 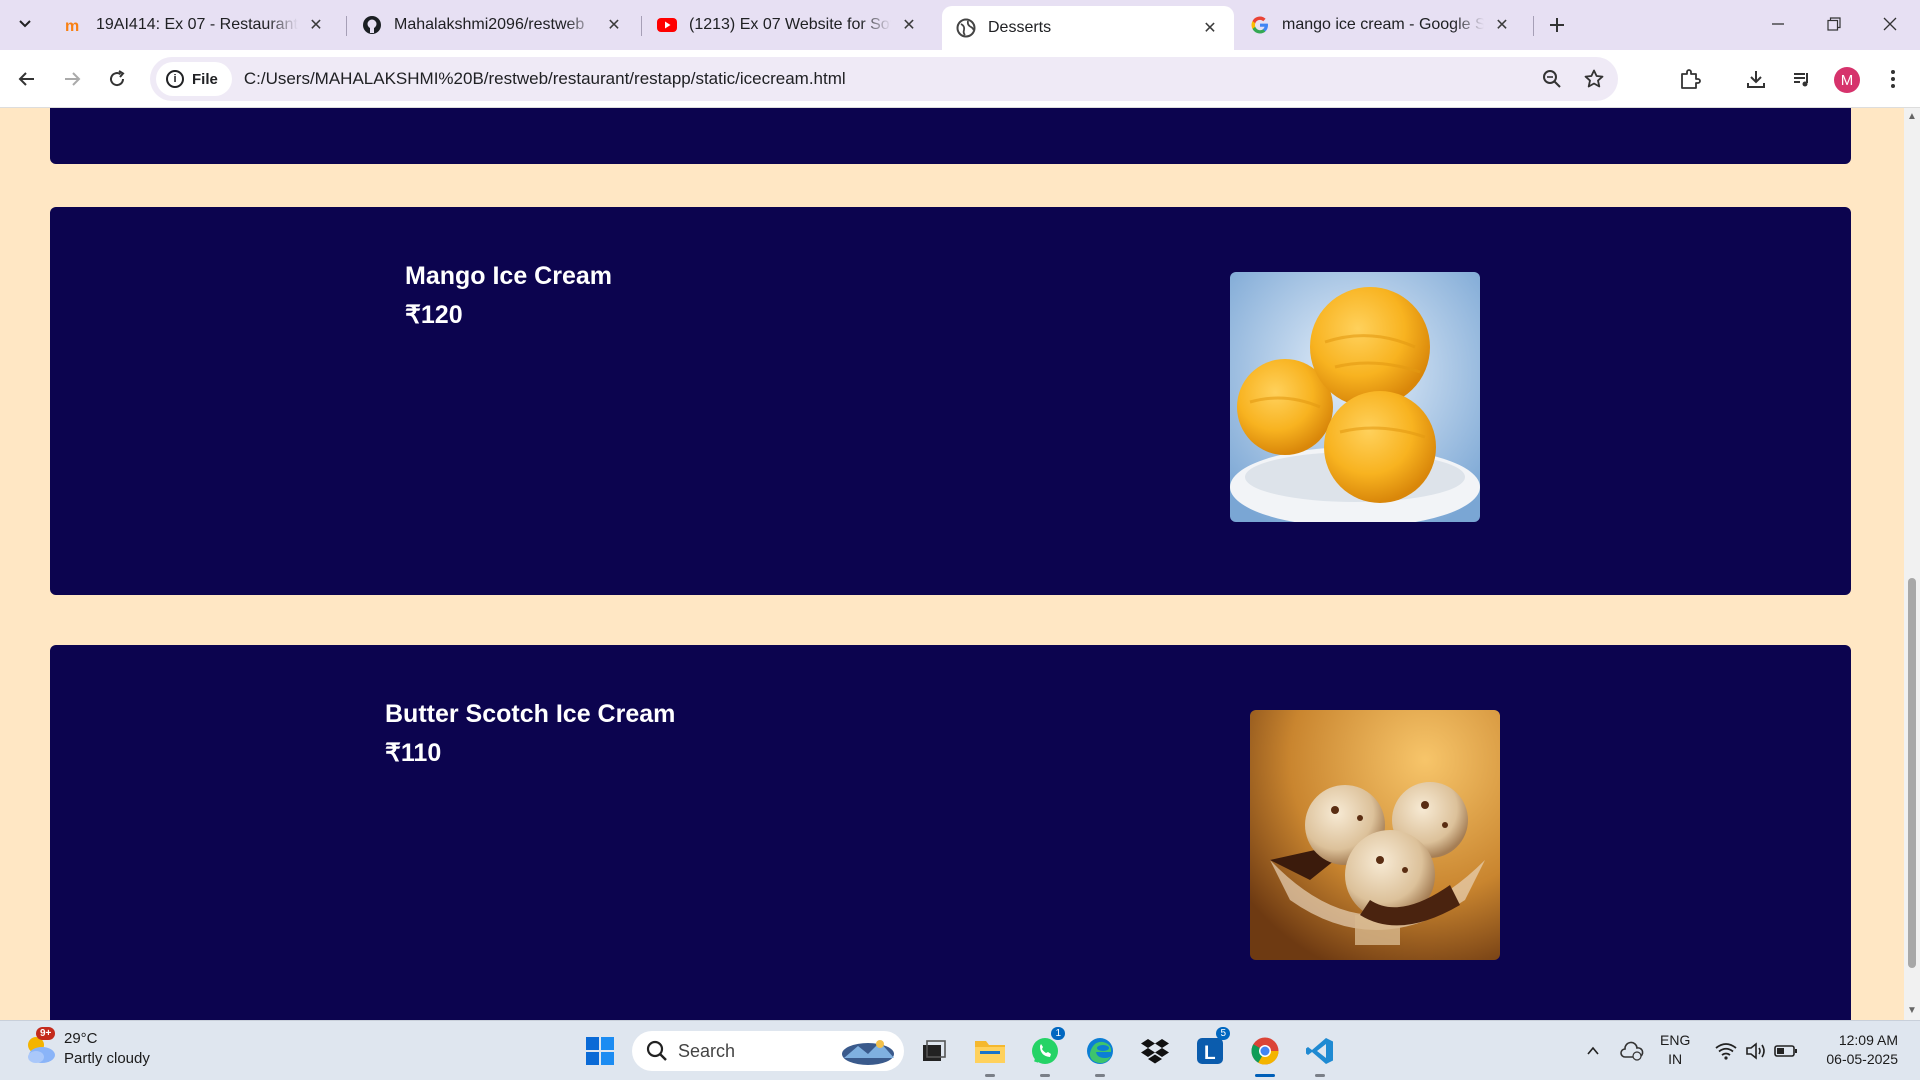 I want to click on cloud-sync-icon, so click(x=1632, y=1051).